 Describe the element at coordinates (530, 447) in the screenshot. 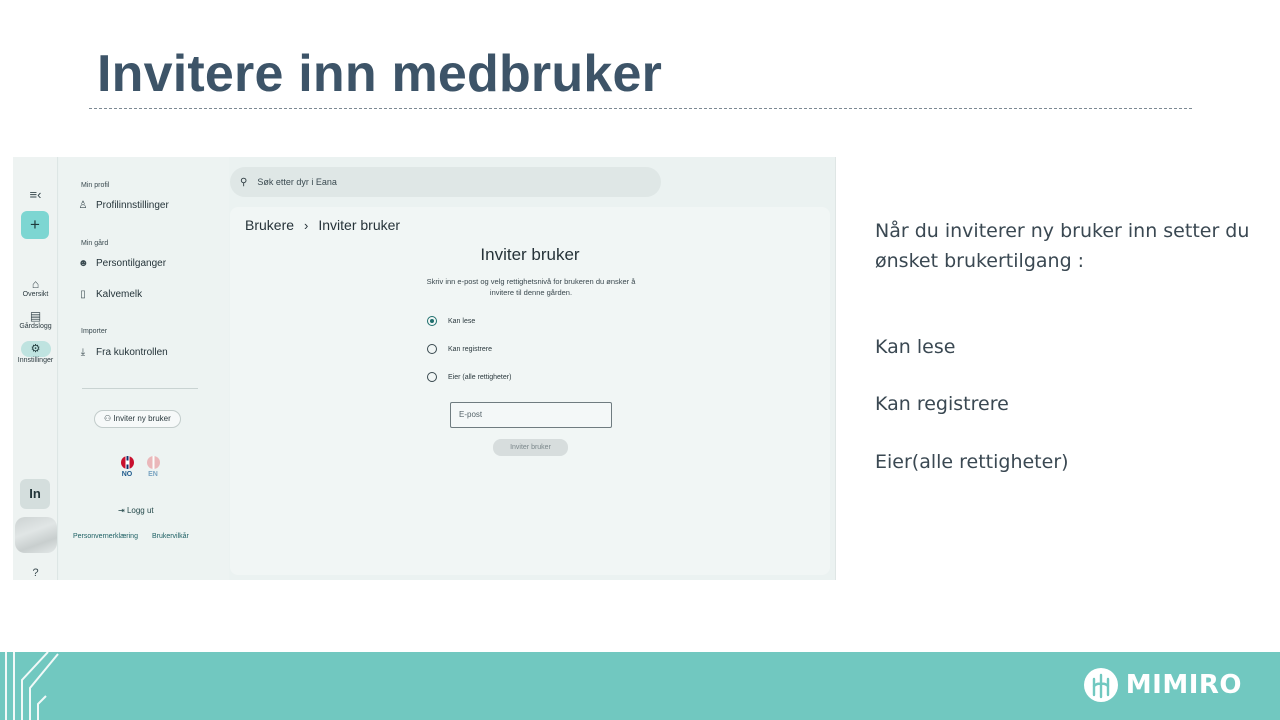

I see `invite-user-button: Inviter bruker` at that location.